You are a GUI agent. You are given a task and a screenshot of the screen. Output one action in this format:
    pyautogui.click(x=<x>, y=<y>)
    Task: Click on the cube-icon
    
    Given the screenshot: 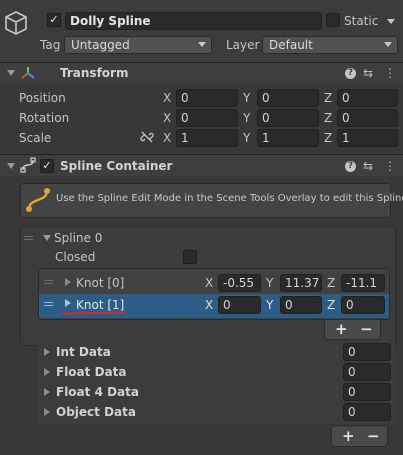 What is the action you would take?
    pyautogui.click(x=16, y=24)
    